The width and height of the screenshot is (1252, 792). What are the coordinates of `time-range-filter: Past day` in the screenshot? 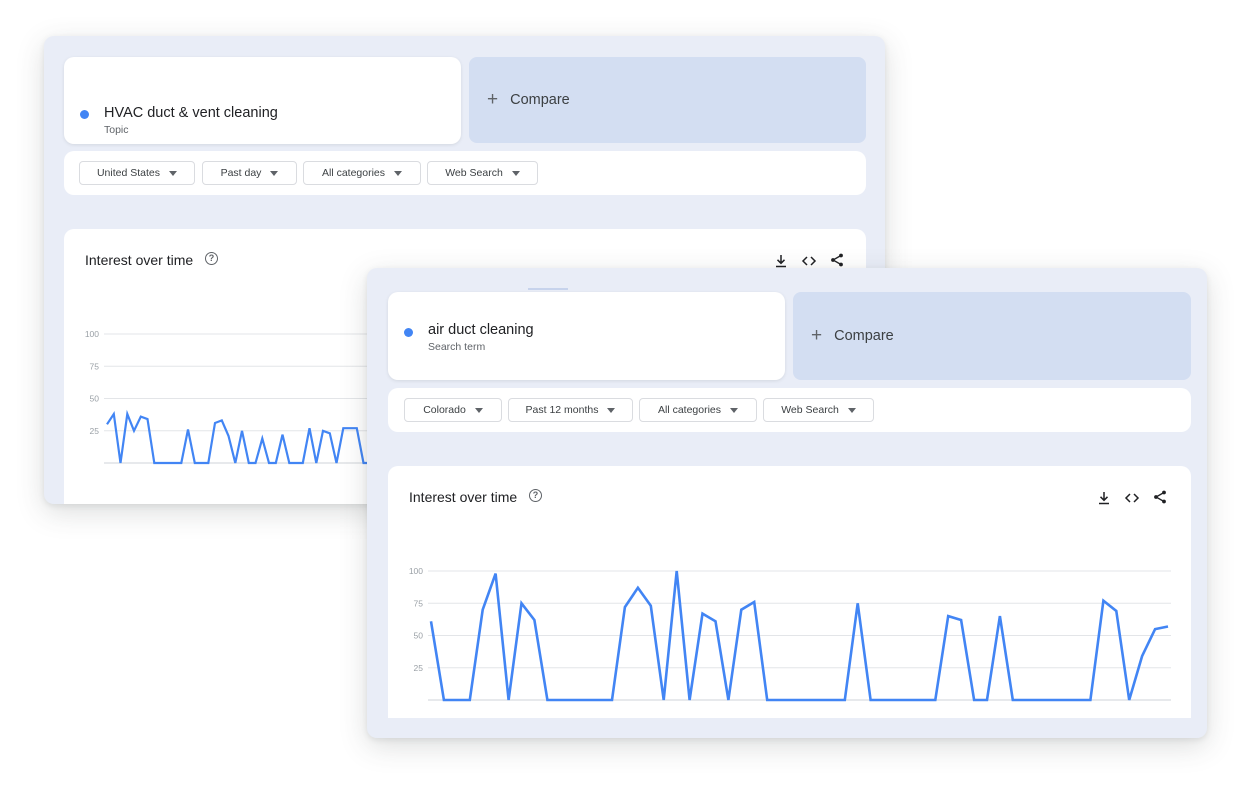 It's located at (249, 173).